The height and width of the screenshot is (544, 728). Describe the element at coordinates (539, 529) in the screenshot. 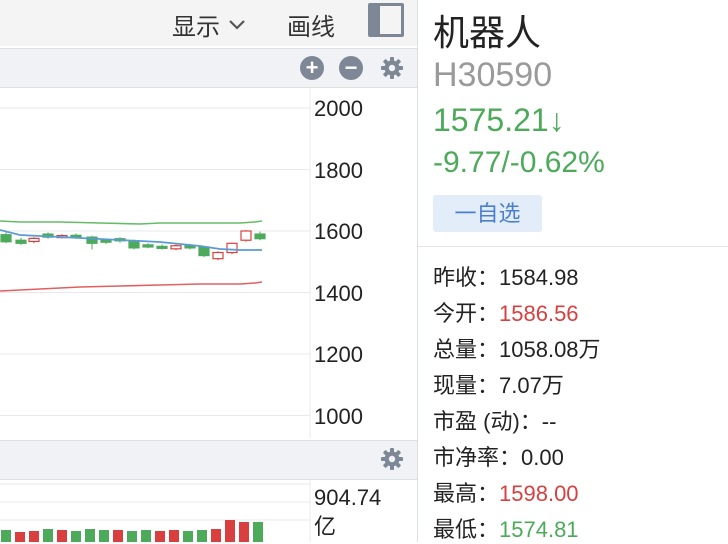

I see `stat-value: 1574.81` at that location.